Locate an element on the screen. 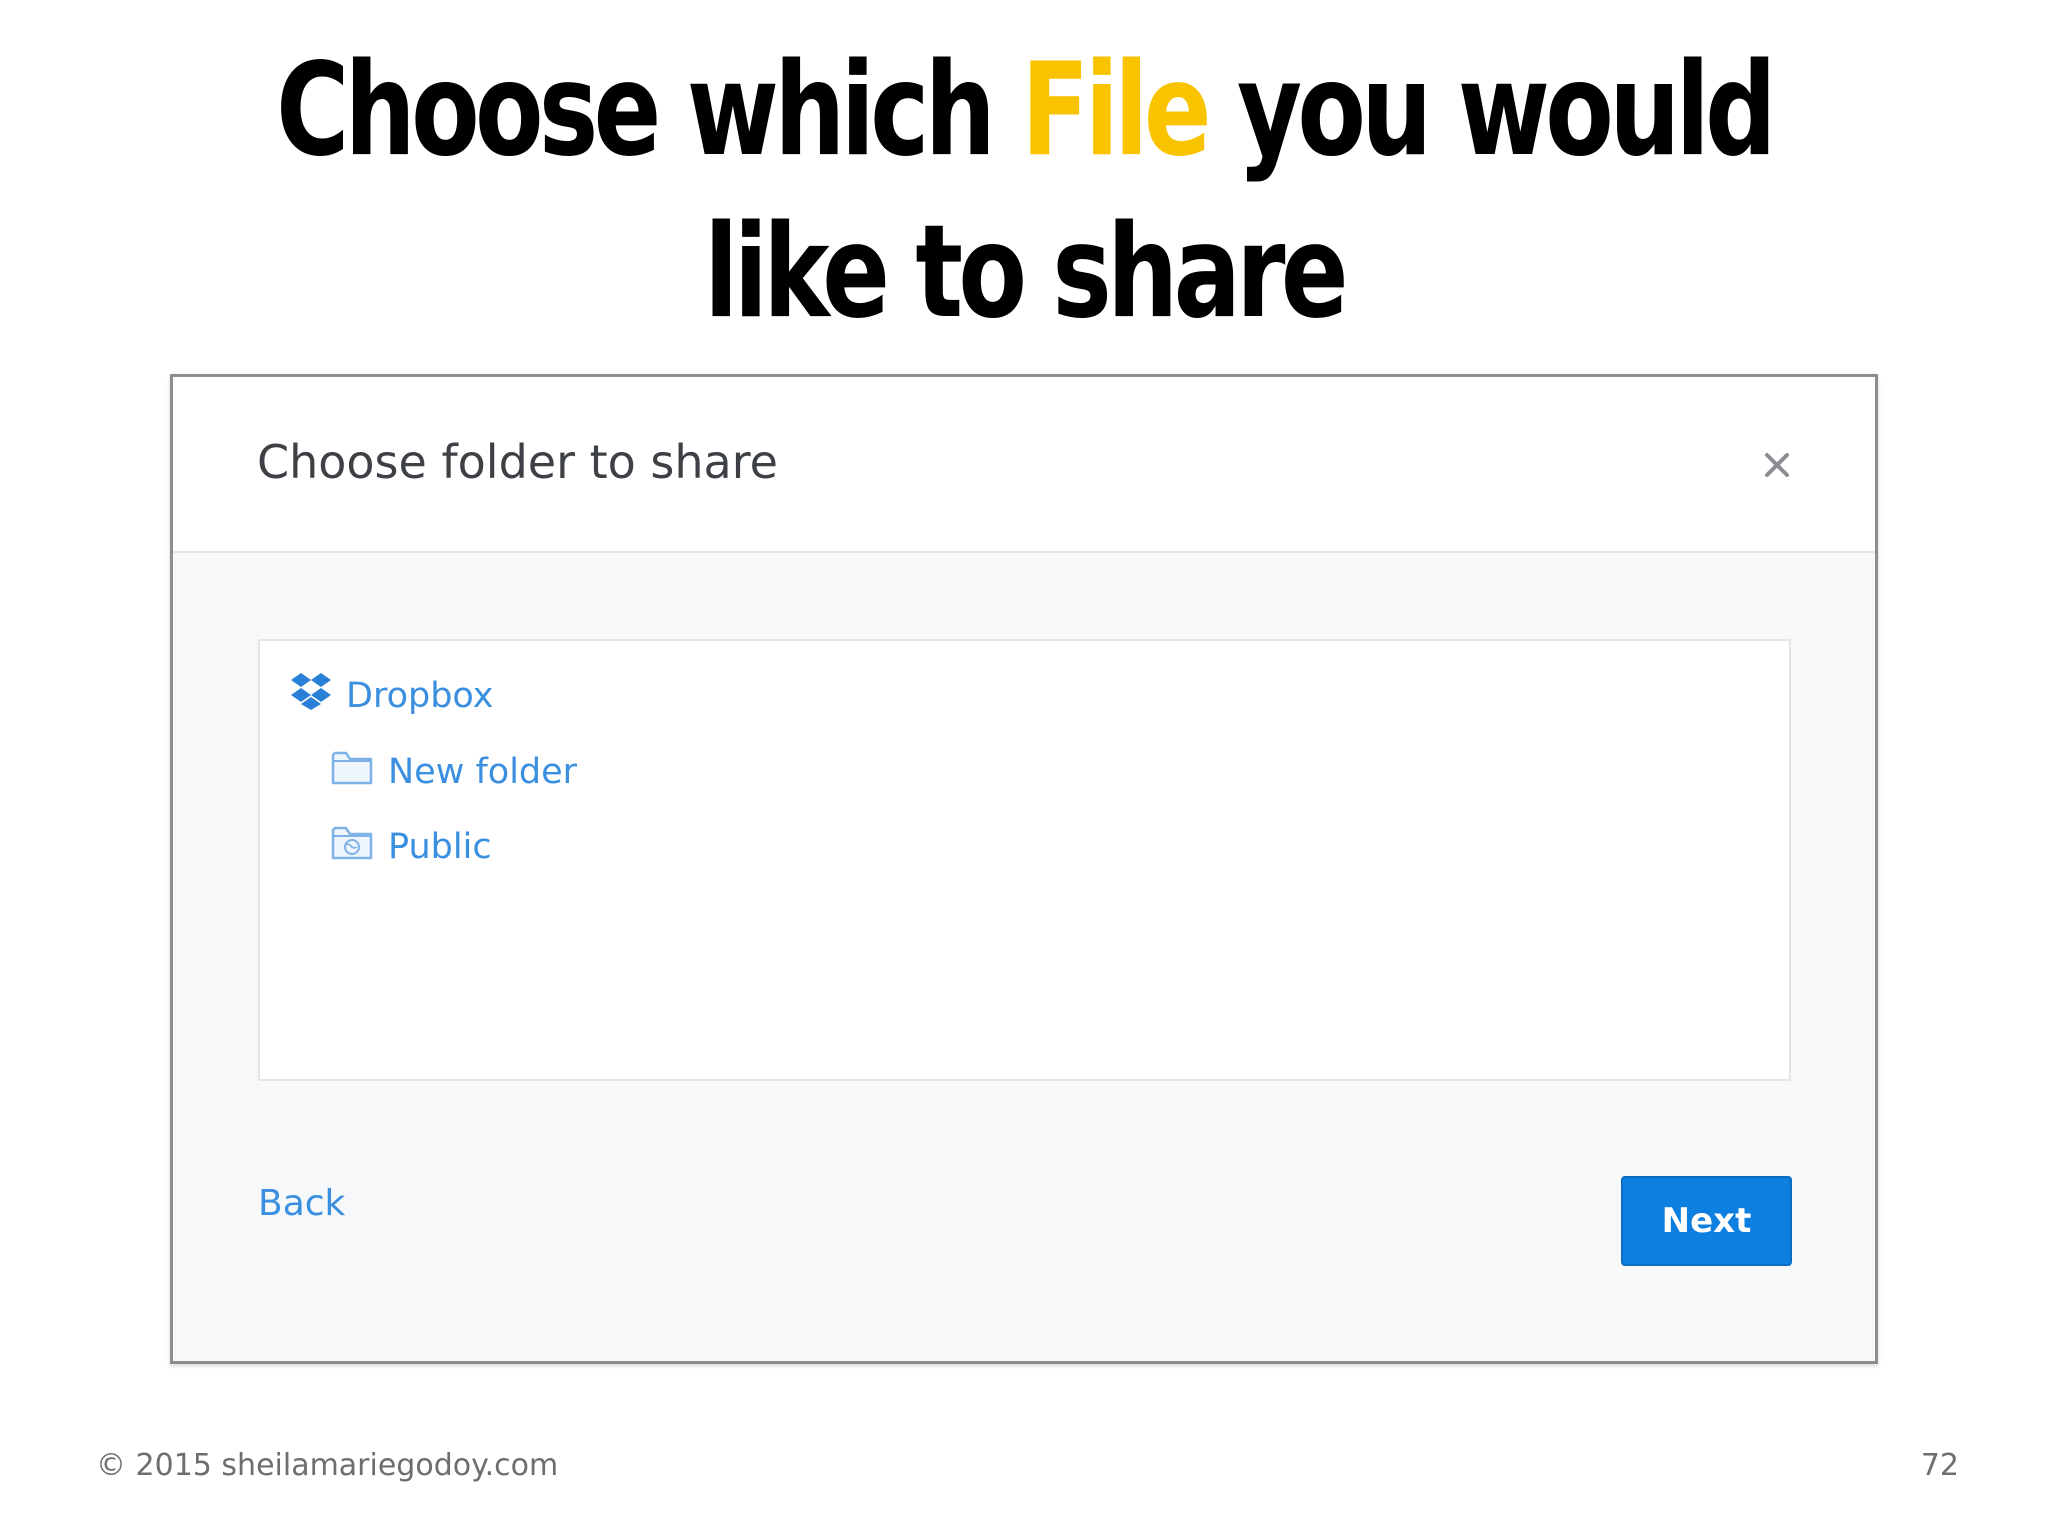 Image resolution: width=2048 pixels, height=1536 pixels. tree-item-label: Dropbox is located at coordinates (420, 695).